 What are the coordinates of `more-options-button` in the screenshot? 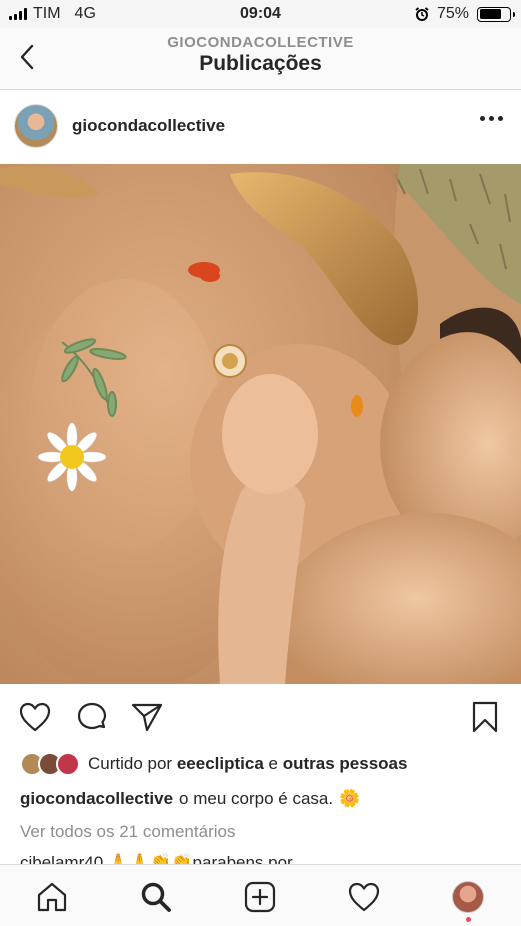 It's located at (491, 118).